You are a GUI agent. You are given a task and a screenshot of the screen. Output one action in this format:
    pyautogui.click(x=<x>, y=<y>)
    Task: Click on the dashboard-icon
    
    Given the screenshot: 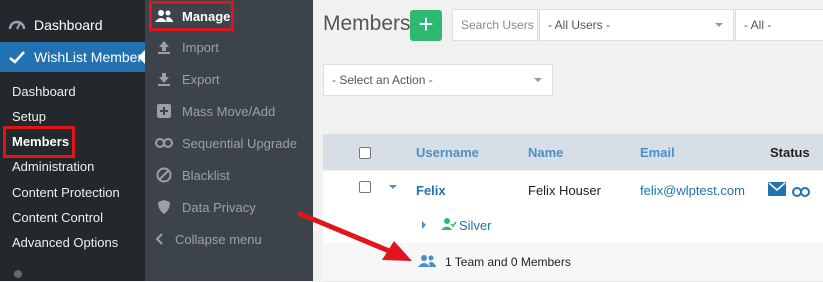 What is the action you would take?
    pyautogui.click(x=17, y=25)
    